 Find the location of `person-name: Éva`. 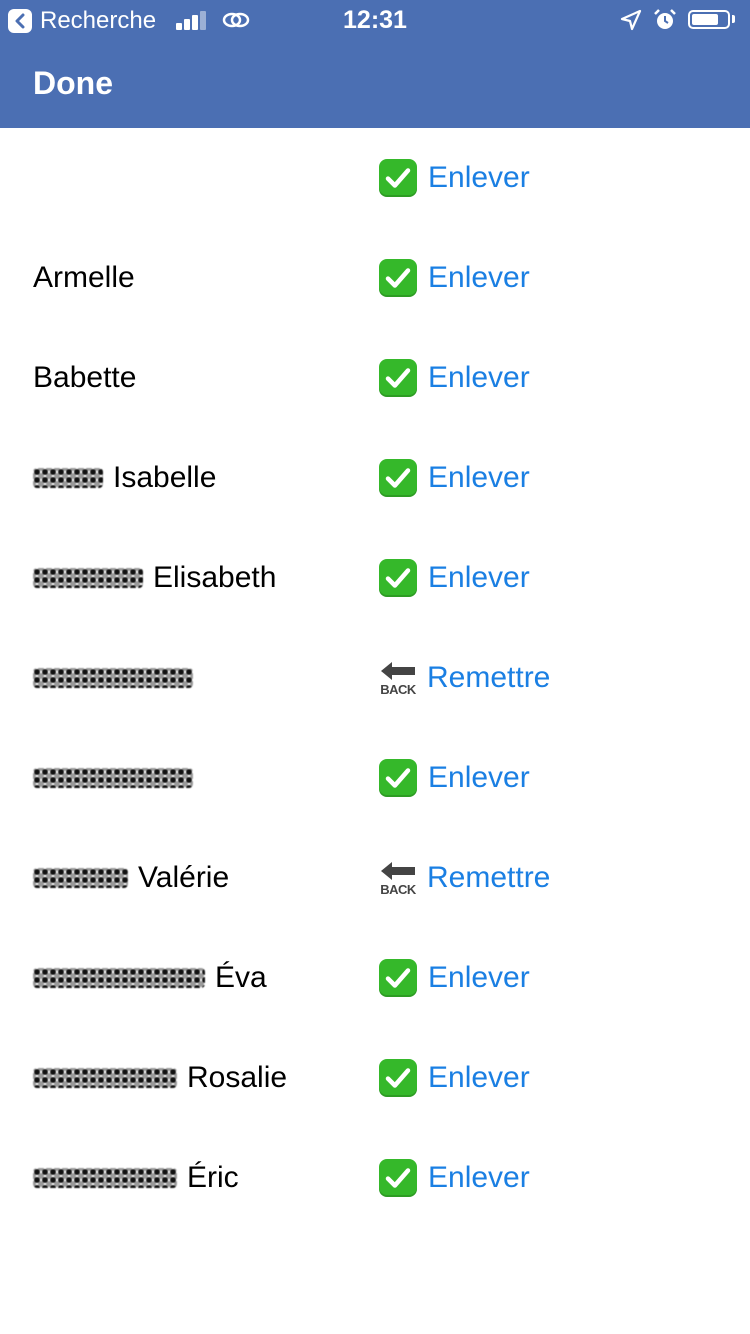

person-name: Éva is located at coordinates (150, 978).